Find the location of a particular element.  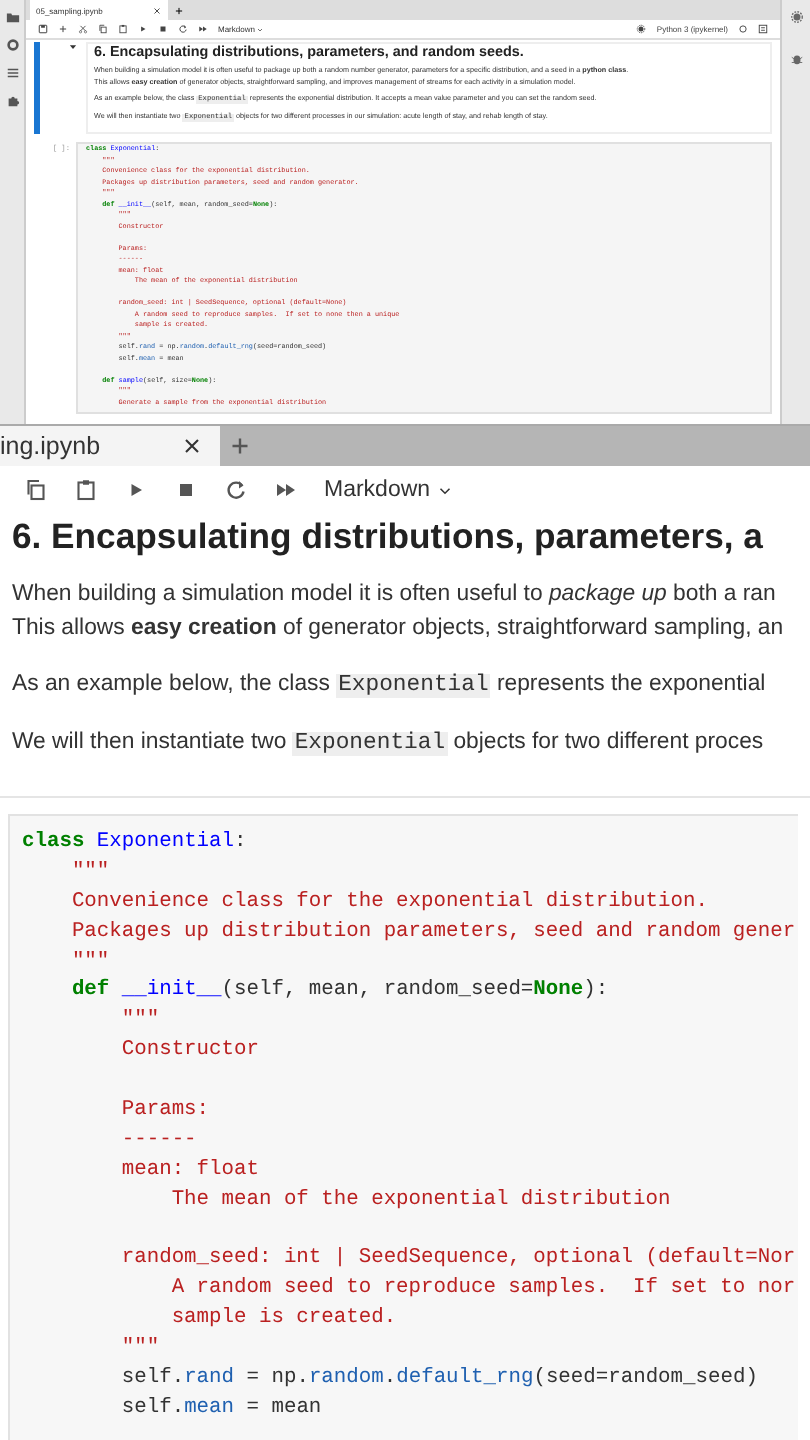

collapse-caret-icon is located at coordinates (73, 47).